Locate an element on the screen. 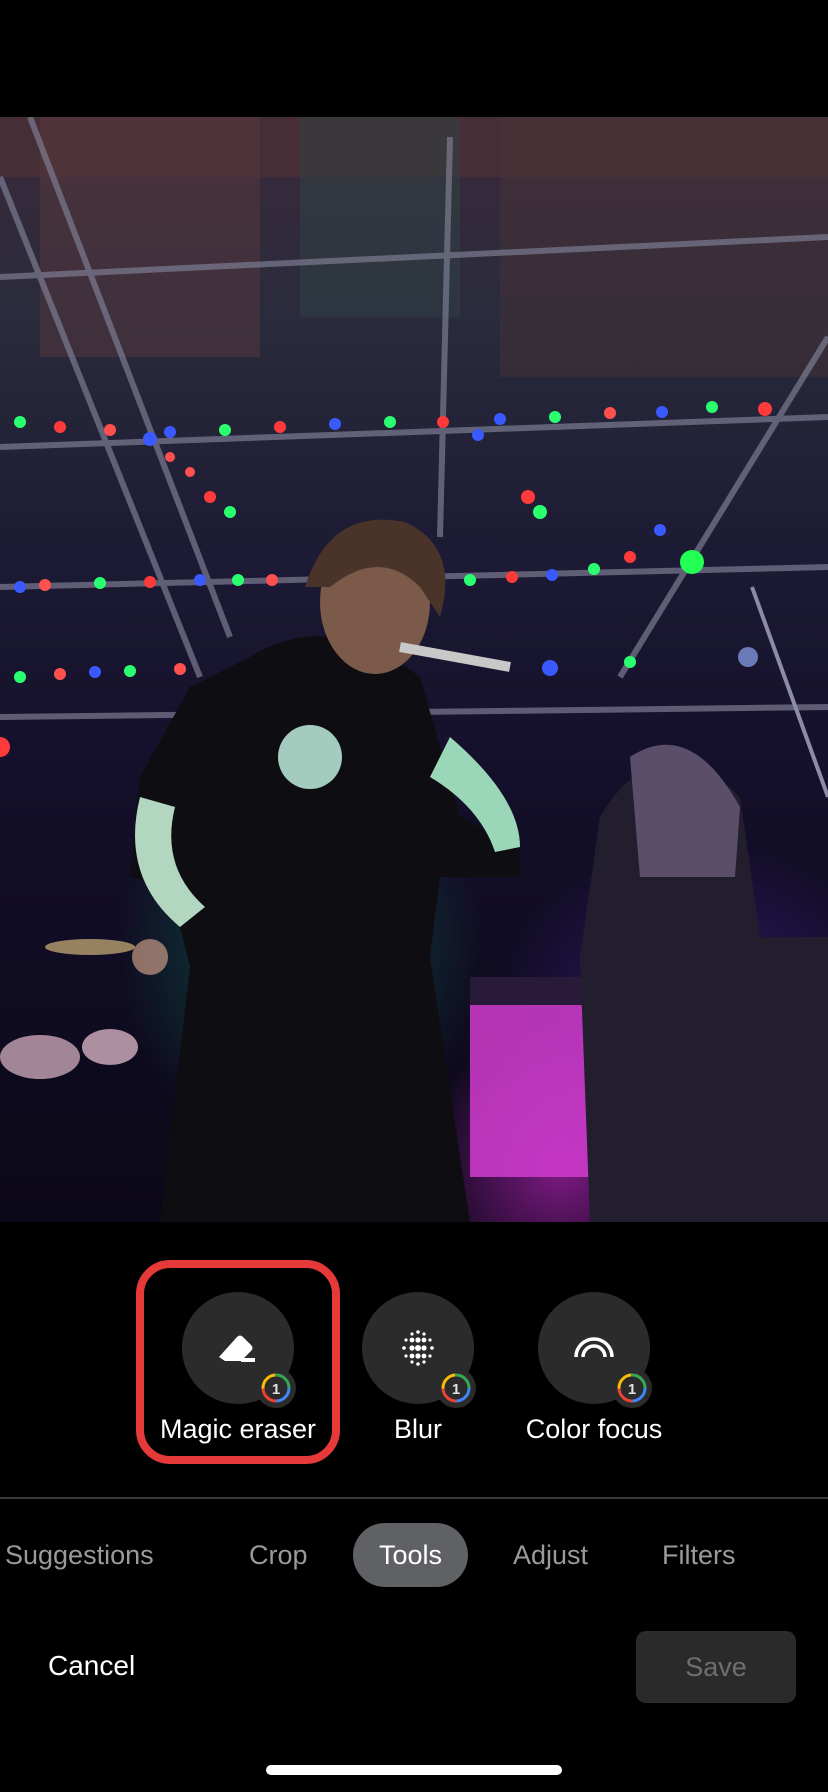 Image resolution: width=828 pixels, height=1792 pixels. tab-tools: Tools is located at coordinates (411, 1555).